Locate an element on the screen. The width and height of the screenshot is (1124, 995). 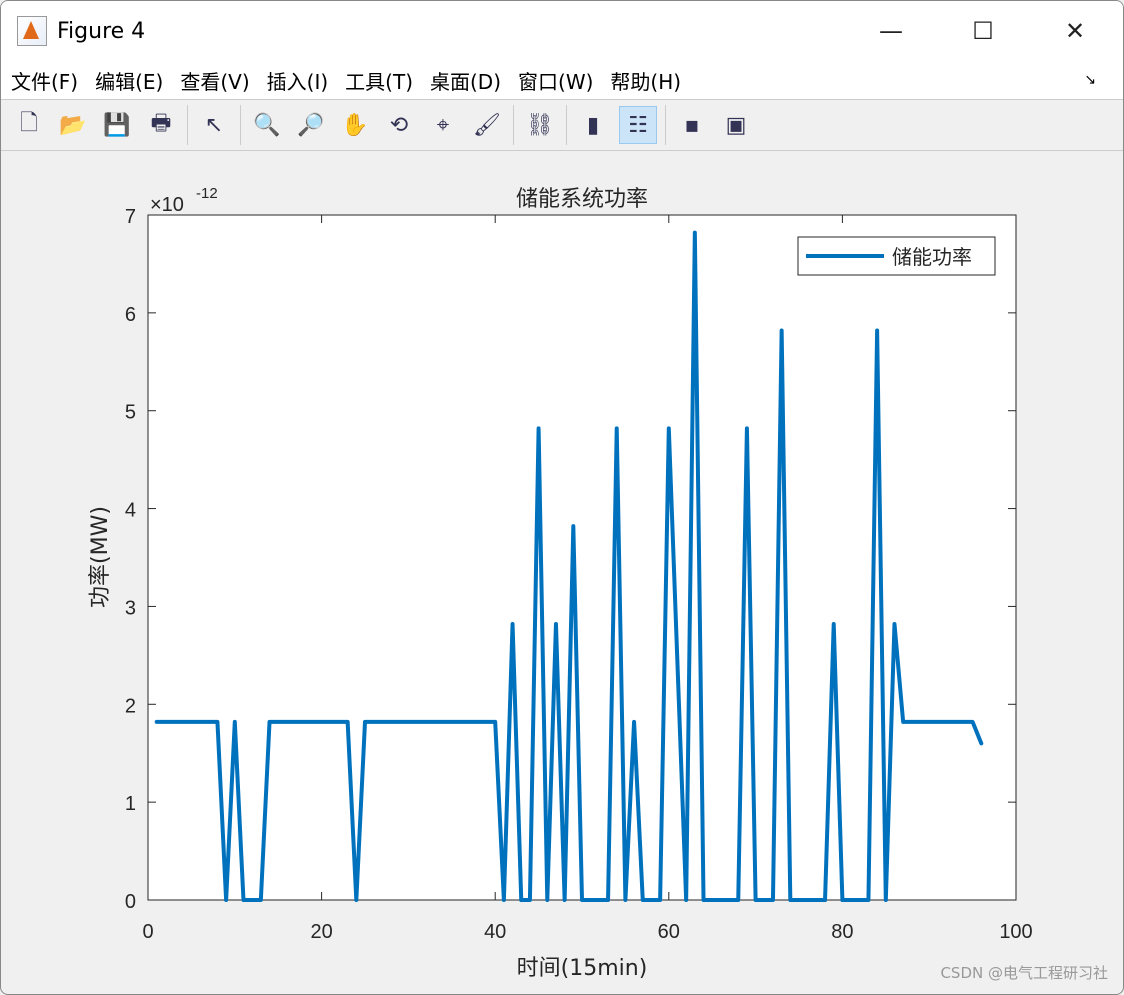
y-tick-label: 6 is located at coordinates (130, 315).